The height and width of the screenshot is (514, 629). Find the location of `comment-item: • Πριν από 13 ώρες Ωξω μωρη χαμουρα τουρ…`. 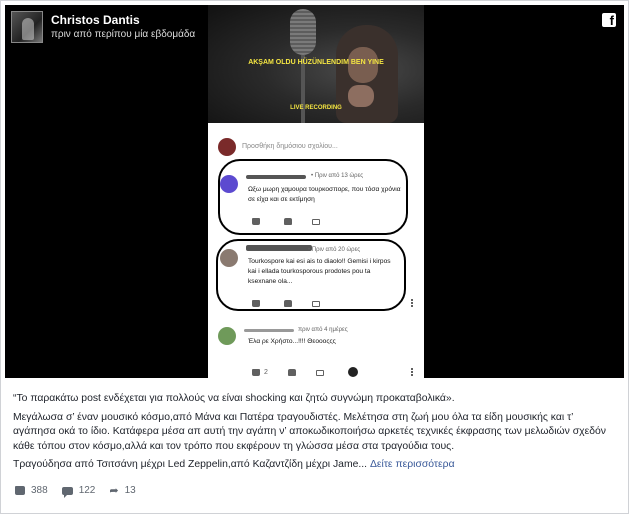

comment-item: • Πριν από 13 ώρες Ωξω μωρη χαμουρα τουρ… is located at coordinates (316, 201).